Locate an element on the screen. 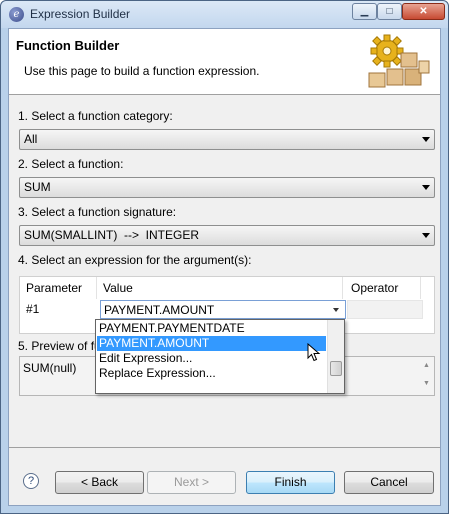  signature-combo: SUM(SMALLINT) --> INTEGER is located at coordinates (227, 235).